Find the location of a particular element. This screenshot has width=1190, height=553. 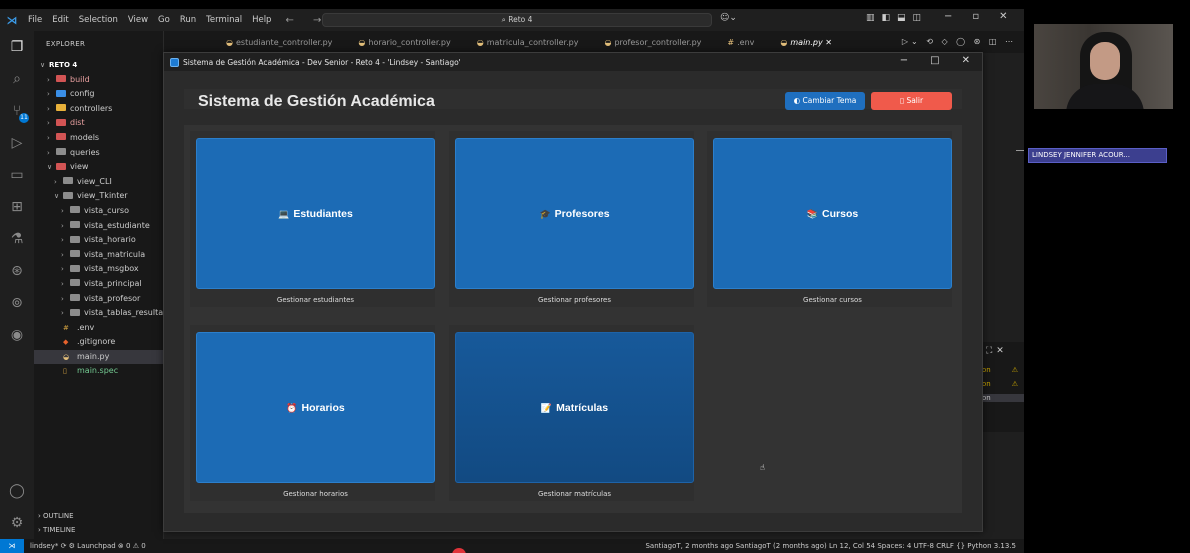

app-close-icon: ✕ is located at coordinates (966, 60).